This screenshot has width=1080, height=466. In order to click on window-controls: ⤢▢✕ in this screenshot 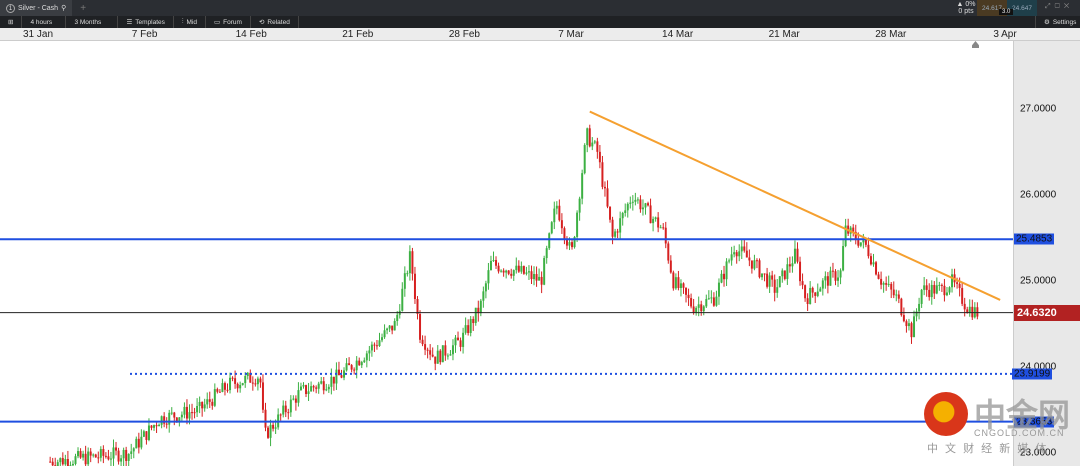, I will do `click(1059, 7)`.